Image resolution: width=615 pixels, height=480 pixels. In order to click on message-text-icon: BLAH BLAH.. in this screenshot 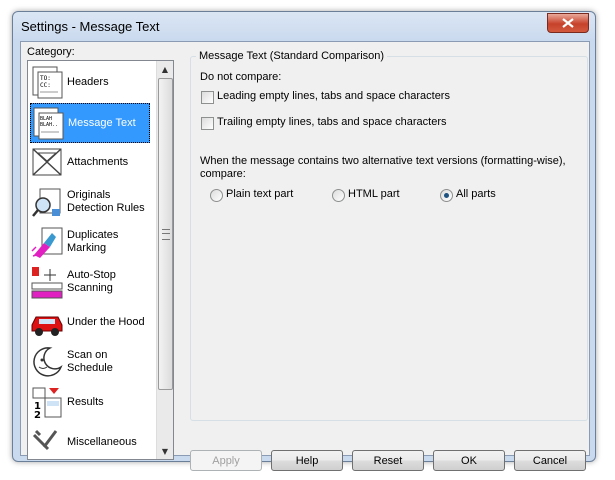, I will do `click(48, 123)`.